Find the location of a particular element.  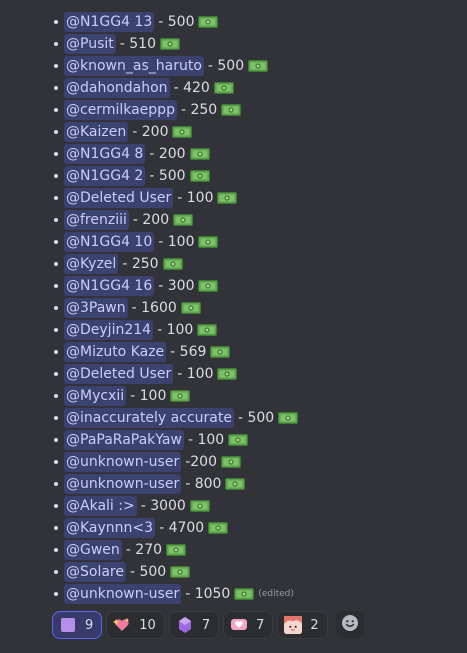

list-item: @Gwen - 270 is located at coordinates (174, 550).